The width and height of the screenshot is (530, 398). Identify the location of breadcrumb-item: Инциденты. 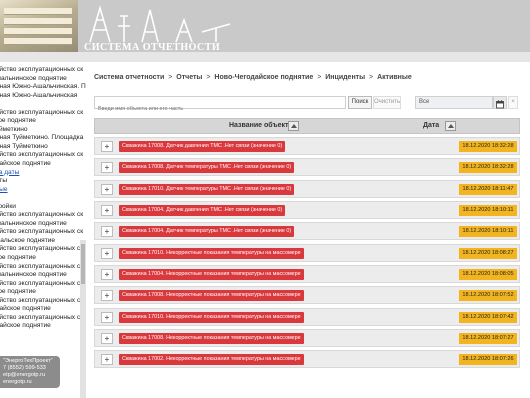
(345, 77).